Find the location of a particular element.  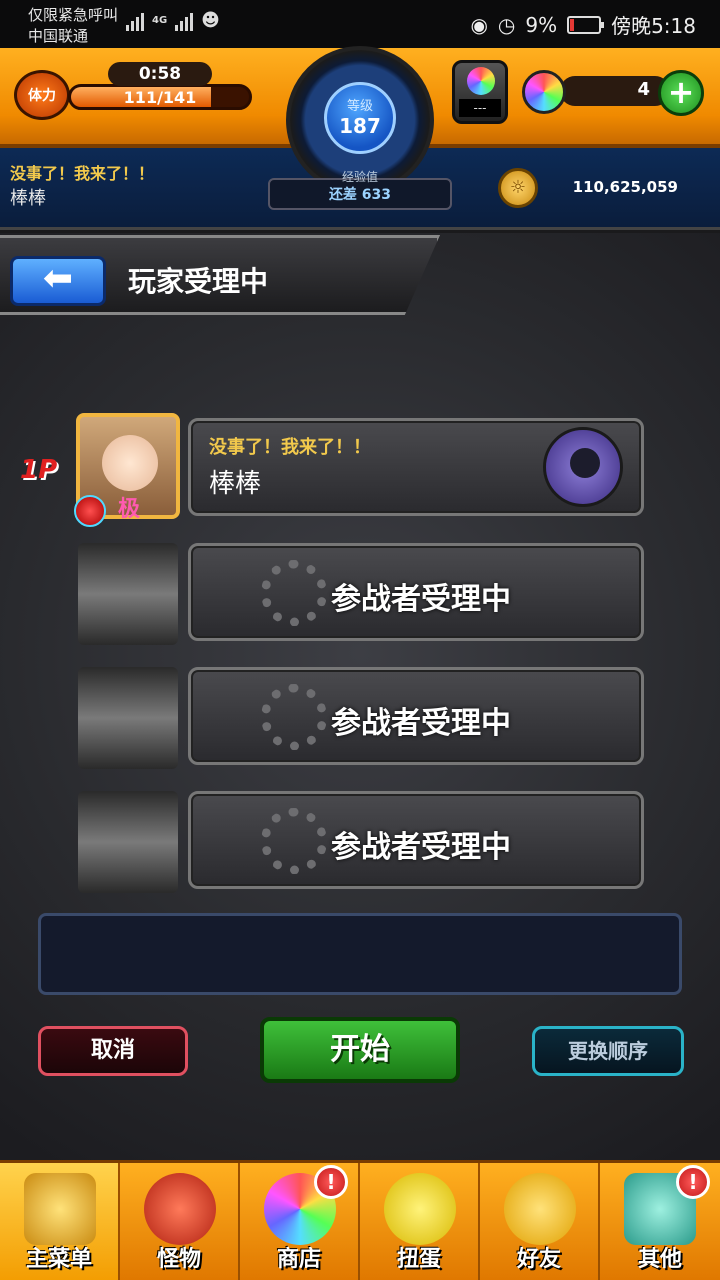

gem-machine-icon: --- is located at coordinates (480, 92).